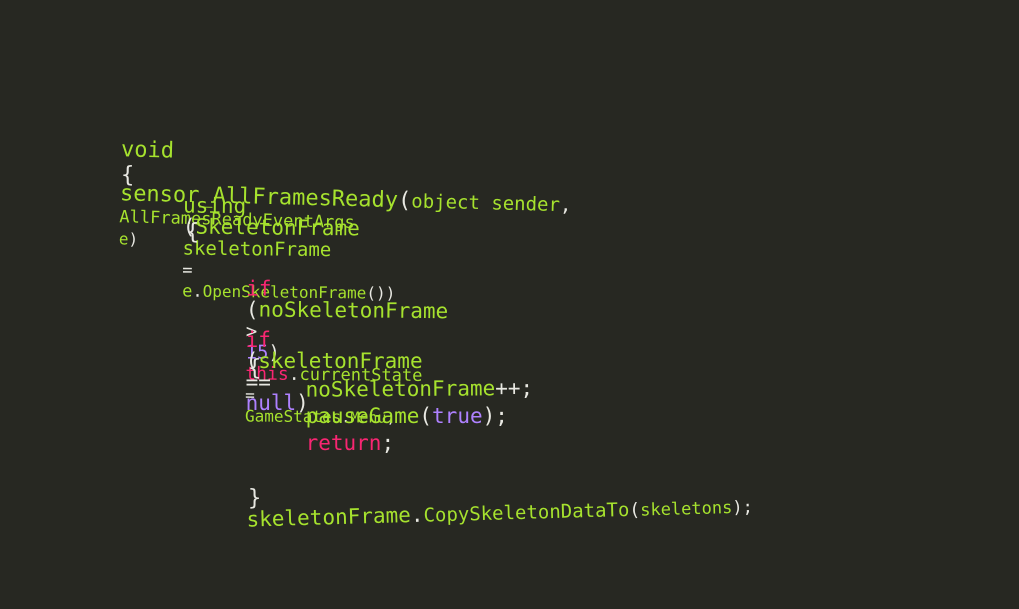 The image size is (1019, 609). What do you see at coordinates (228, 369) in the screenshot?
I see `code-line-open-brace-3: {` at bounding box center [228, 369].